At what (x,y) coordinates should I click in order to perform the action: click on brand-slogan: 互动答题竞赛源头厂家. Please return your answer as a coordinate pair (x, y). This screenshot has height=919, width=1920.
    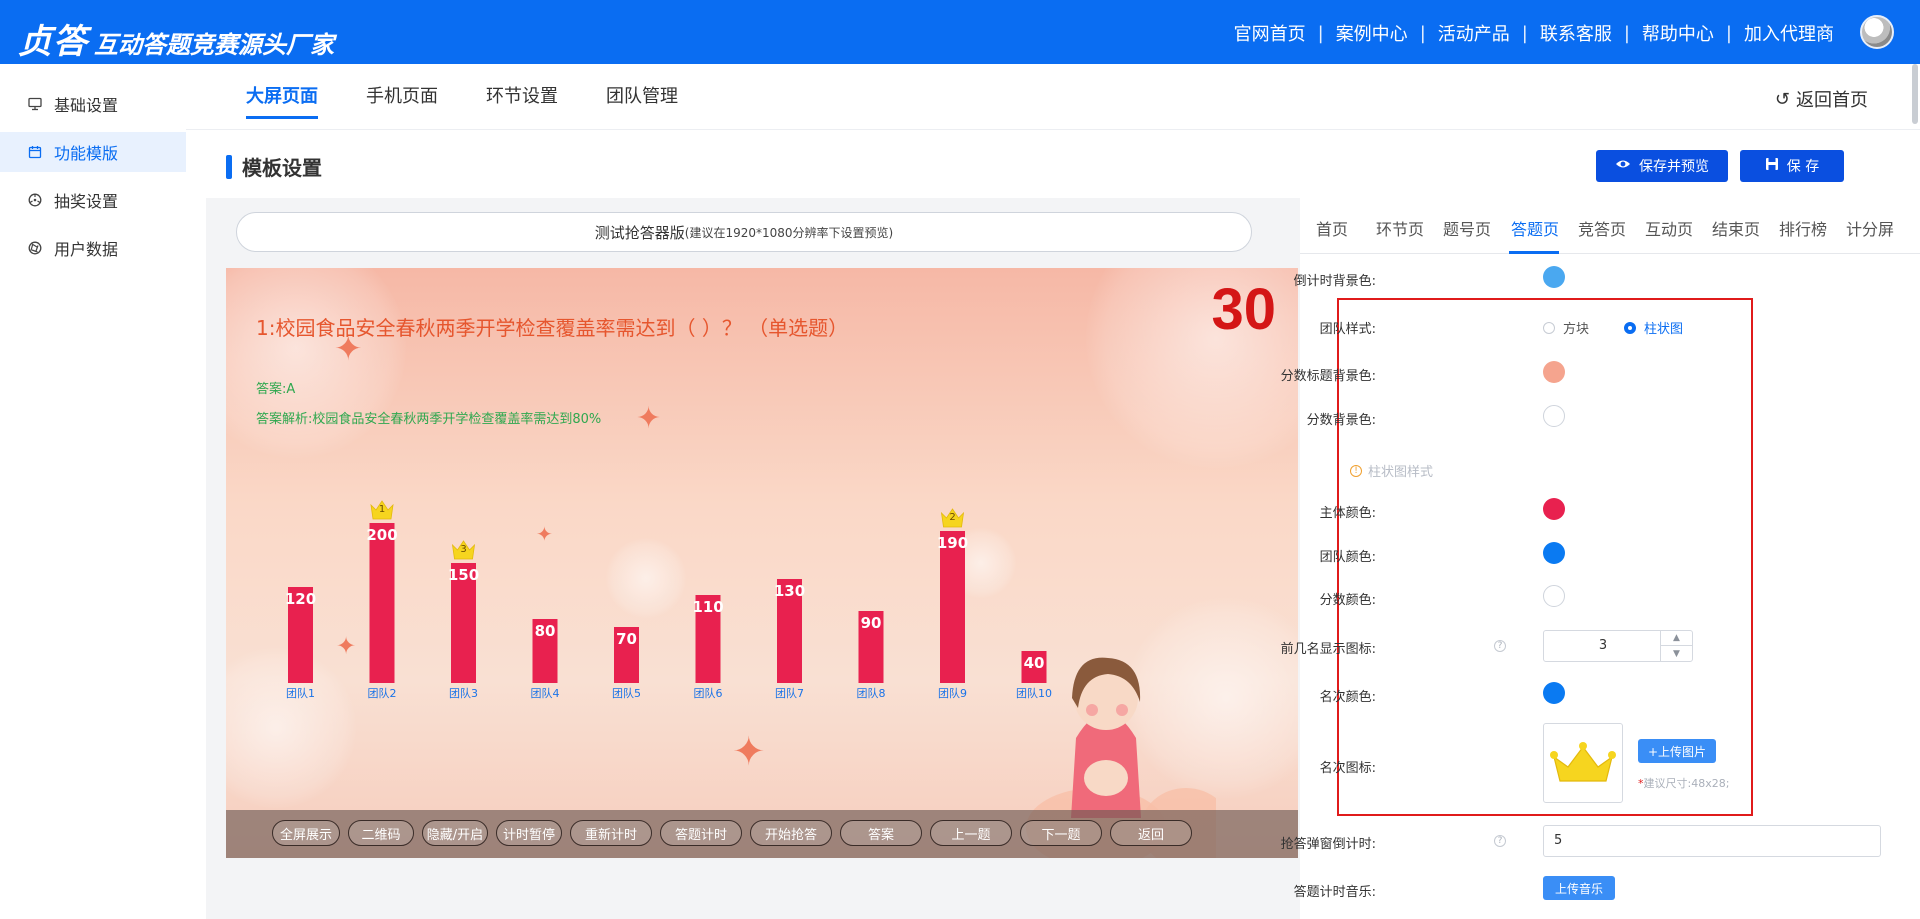
    Looking at the image, I should click on (214, 45).